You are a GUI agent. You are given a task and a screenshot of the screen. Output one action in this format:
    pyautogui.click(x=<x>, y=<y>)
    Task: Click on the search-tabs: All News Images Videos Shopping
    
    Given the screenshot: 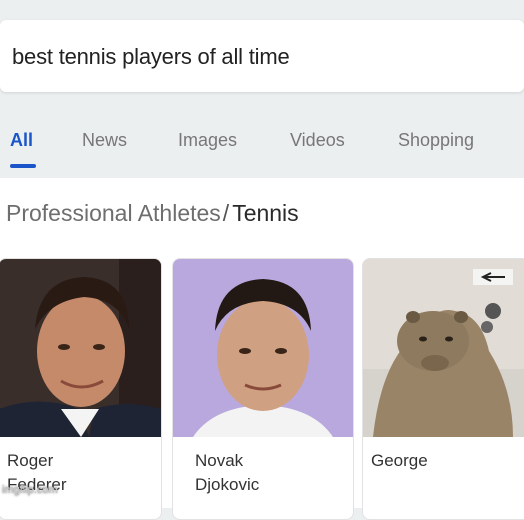 What is the action you would take?
    pyautogui.click(x=262, y=141)
    